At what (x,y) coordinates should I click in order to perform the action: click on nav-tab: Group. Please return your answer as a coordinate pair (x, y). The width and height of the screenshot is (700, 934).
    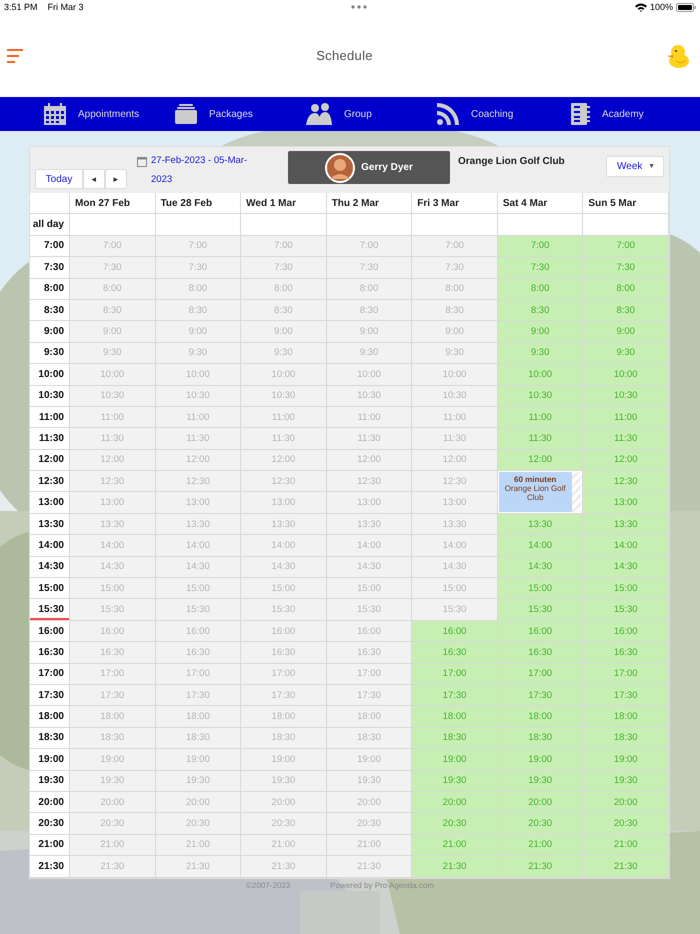
    Looking at the image, I should click on (371, 114).